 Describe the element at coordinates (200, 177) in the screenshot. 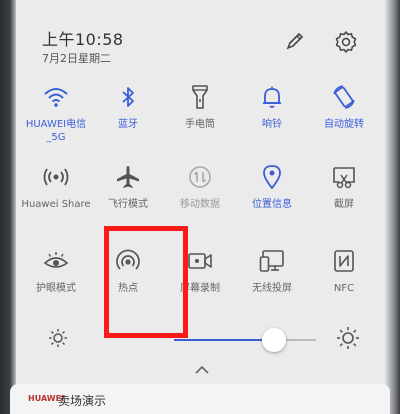

I see `mobile-data-icon` at that location.